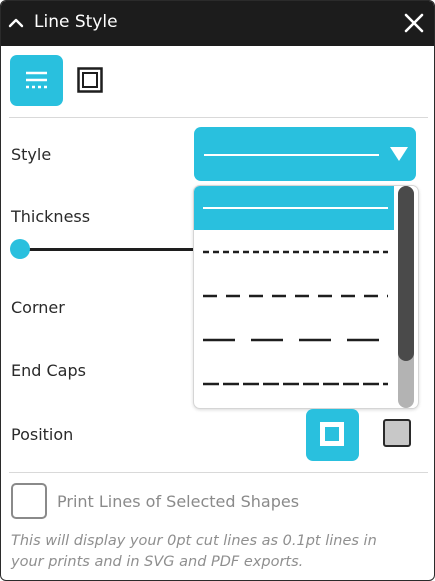 The height and width of the screenshot is (581, 435). I want to click on square-border-icon, so click(90, 80).